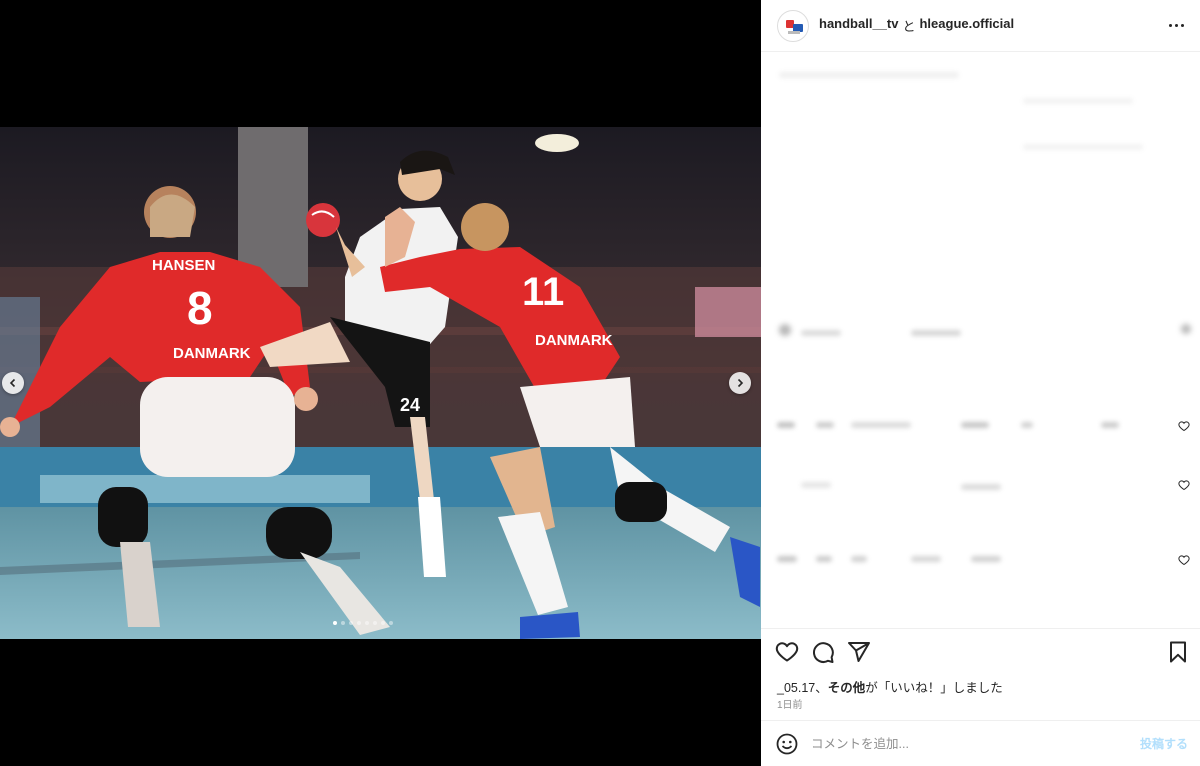 The image size is (1200, 766). What do you see at coordinates (847, 688) in the screenshot?
I see `likes-others-link: その他` at bounding box center [847, 688].